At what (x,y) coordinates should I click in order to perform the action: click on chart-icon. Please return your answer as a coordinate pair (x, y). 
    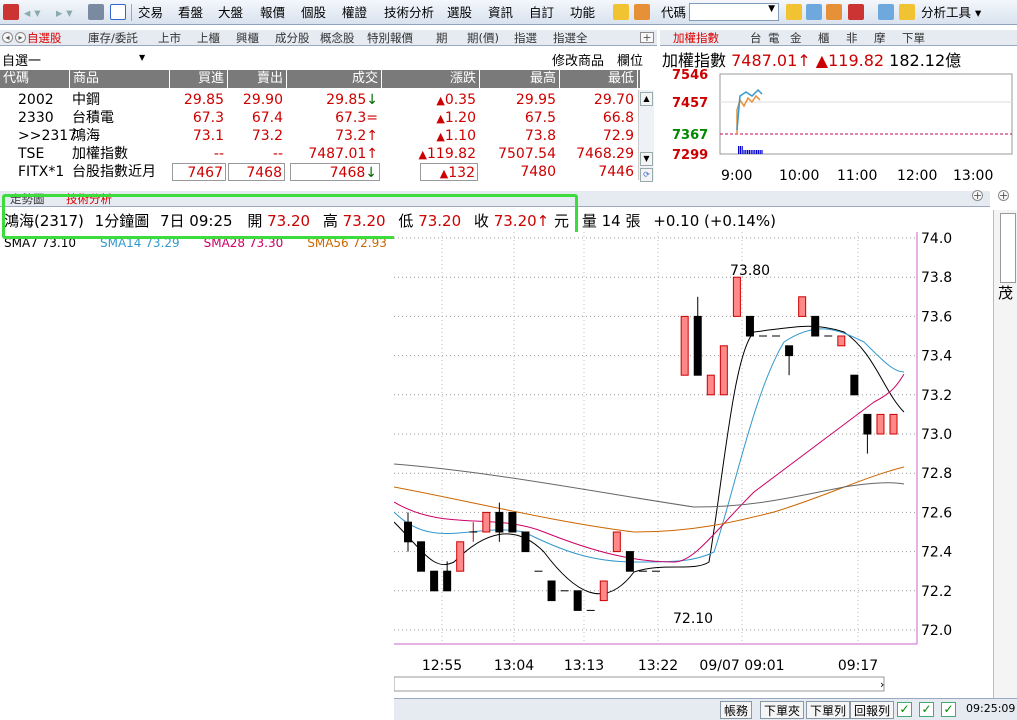
    Looking at the image, I should click on (834, 12).